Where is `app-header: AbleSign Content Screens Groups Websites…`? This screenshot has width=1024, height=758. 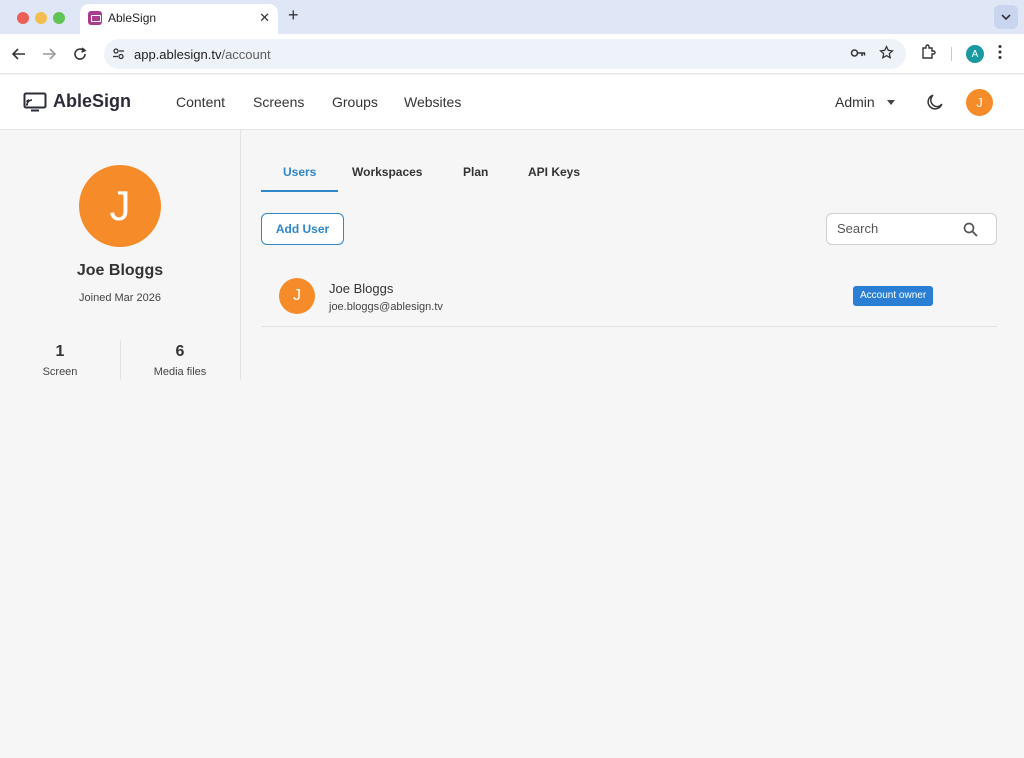
app-header: AbleSign Content Screens Groups Websites… is located at coordinates (512, 102).